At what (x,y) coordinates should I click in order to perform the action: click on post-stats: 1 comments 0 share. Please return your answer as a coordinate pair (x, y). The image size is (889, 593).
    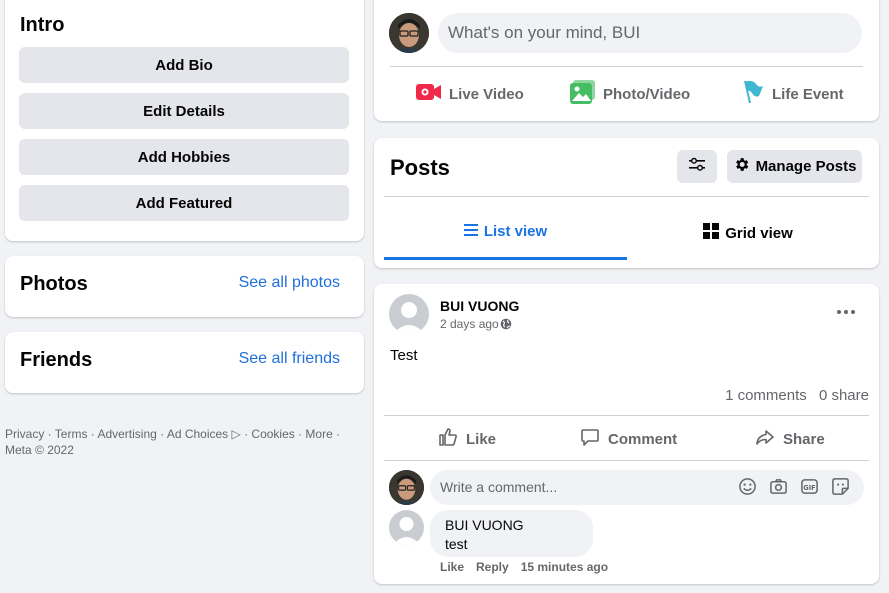
    Looking at the image, I should click on (793, 395).